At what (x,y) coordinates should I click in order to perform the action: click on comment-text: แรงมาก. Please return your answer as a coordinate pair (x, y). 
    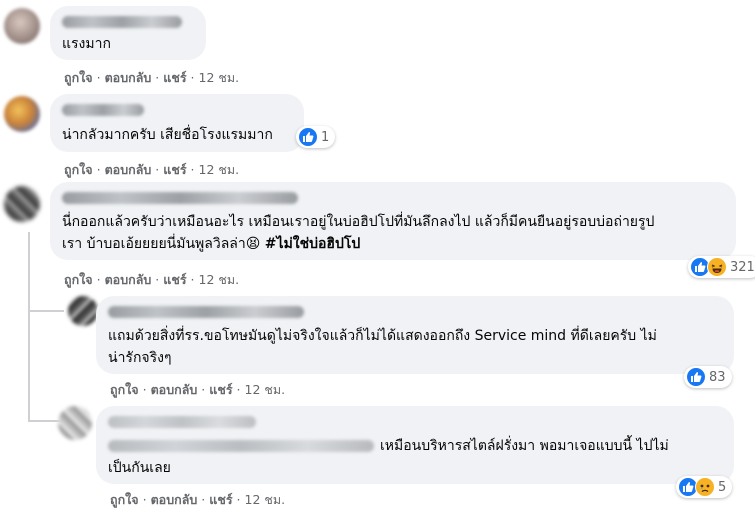
    Looking at the image, I should click on (86, 44).